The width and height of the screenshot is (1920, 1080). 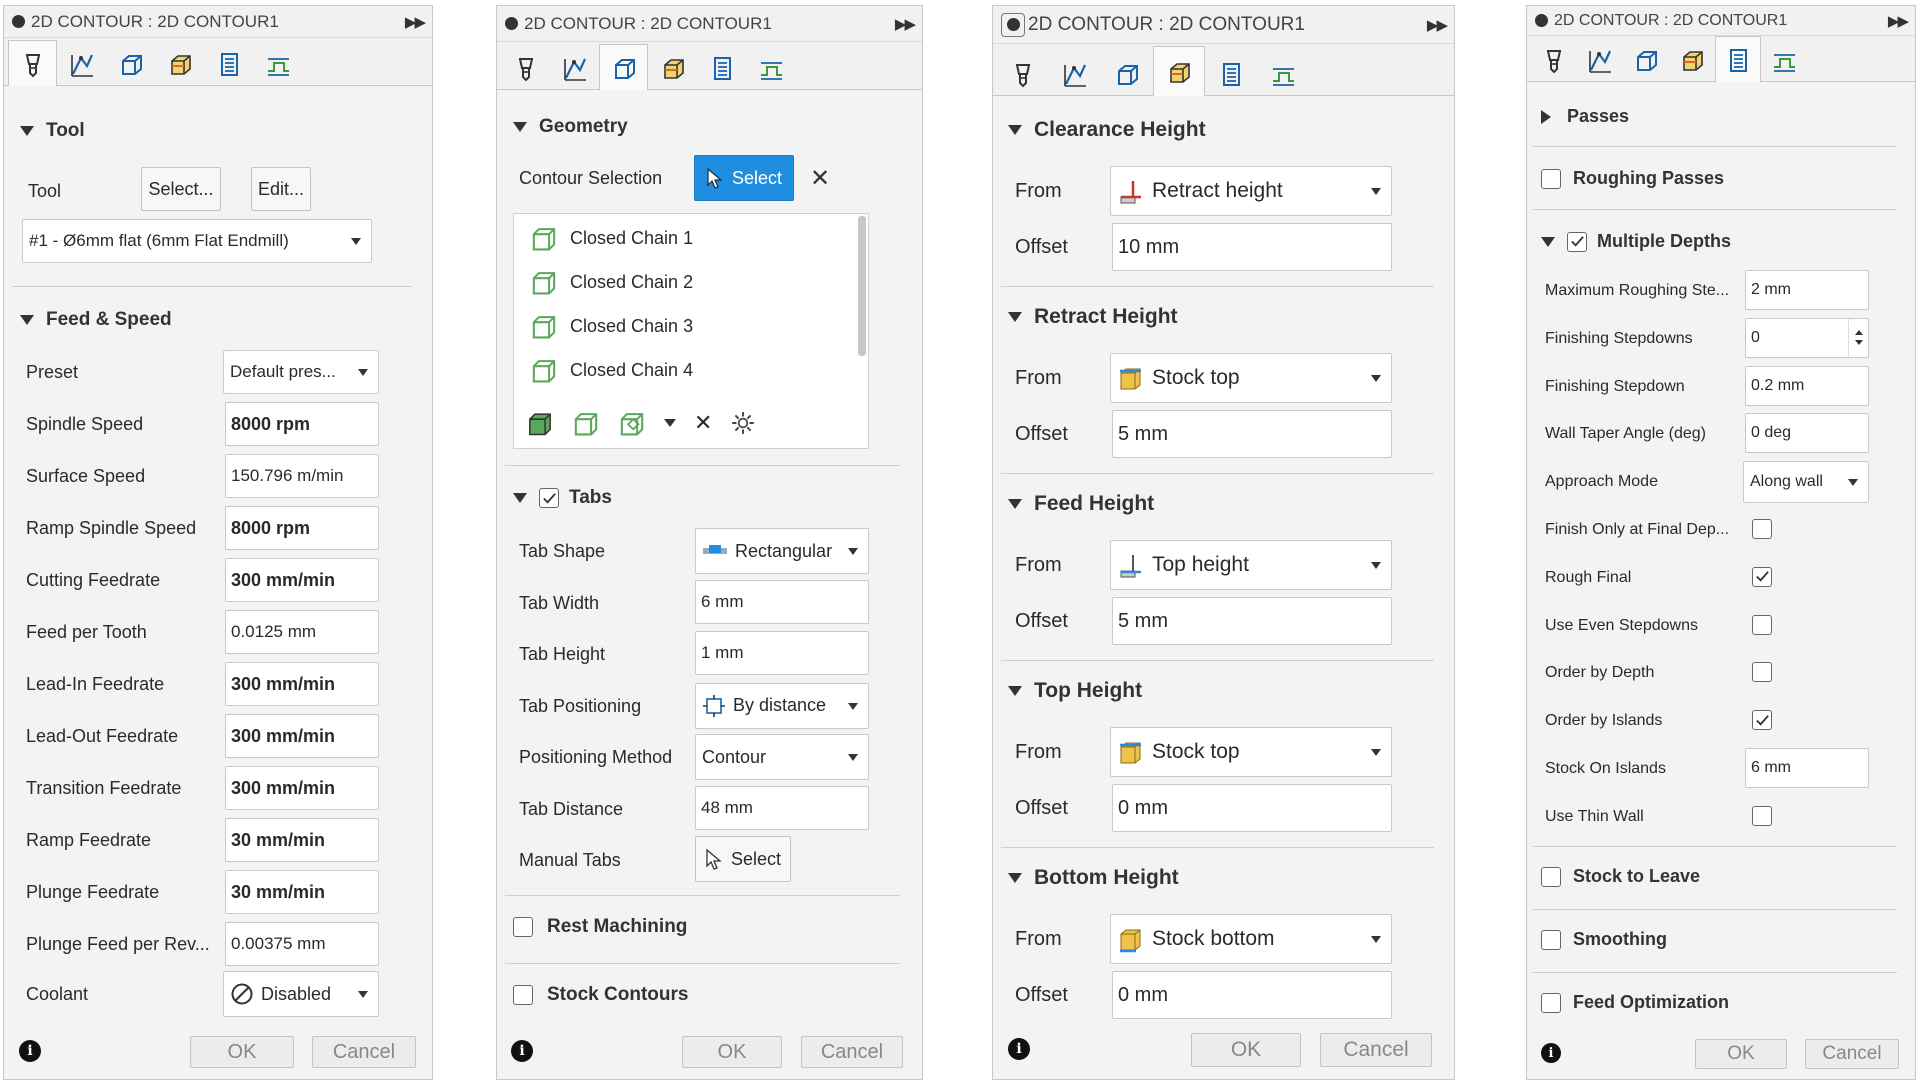 I want to click on roughing-passes-checkbox, so click(x=1551, y=178).